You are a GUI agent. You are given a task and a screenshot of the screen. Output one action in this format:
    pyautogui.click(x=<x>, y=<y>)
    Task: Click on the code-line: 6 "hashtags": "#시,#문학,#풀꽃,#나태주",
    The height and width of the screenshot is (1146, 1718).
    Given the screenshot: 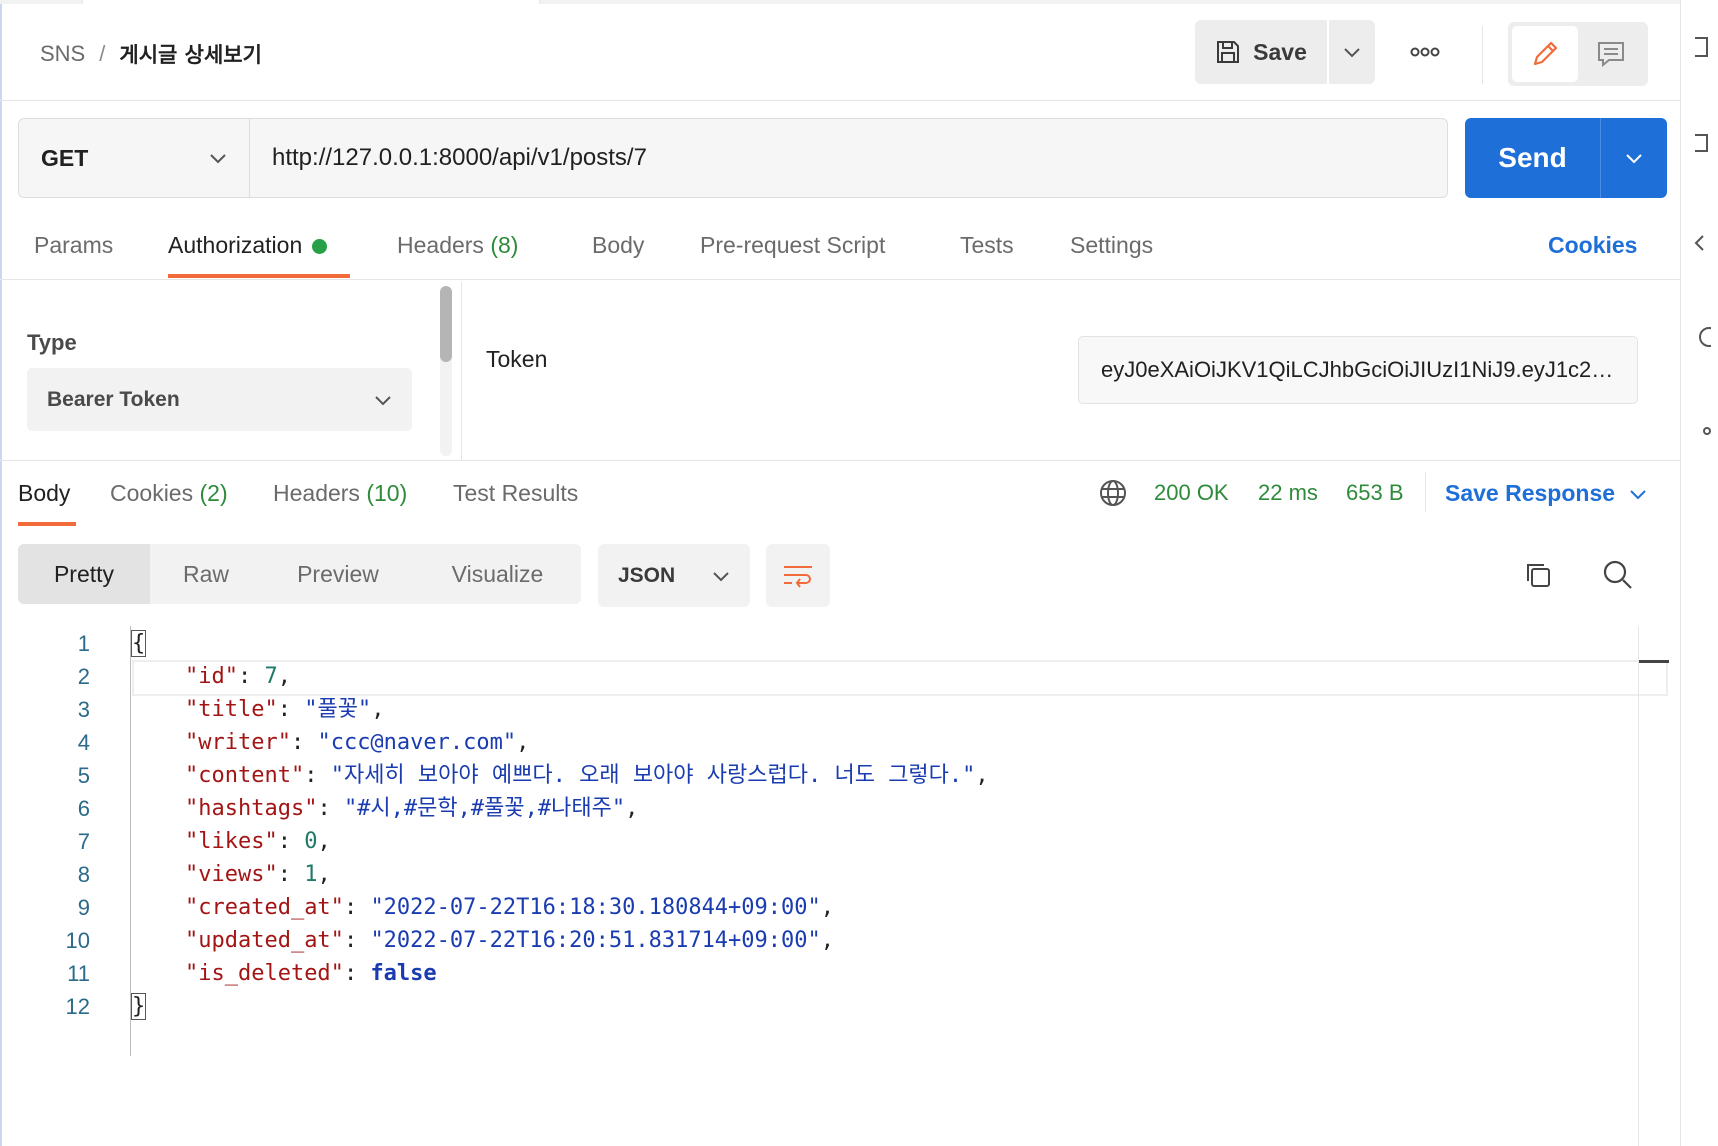 What is the action you would take?
    pyautogui.click(x=834, y=809)
    